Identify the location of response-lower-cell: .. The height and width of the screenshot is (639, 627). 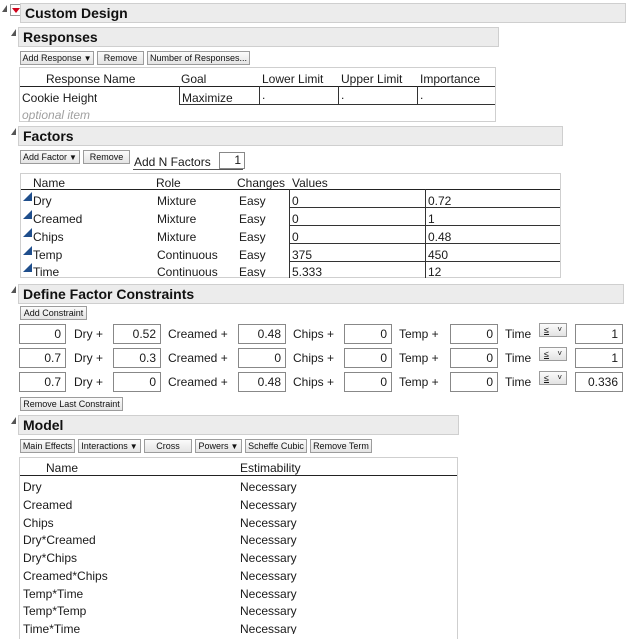
(263, 95).